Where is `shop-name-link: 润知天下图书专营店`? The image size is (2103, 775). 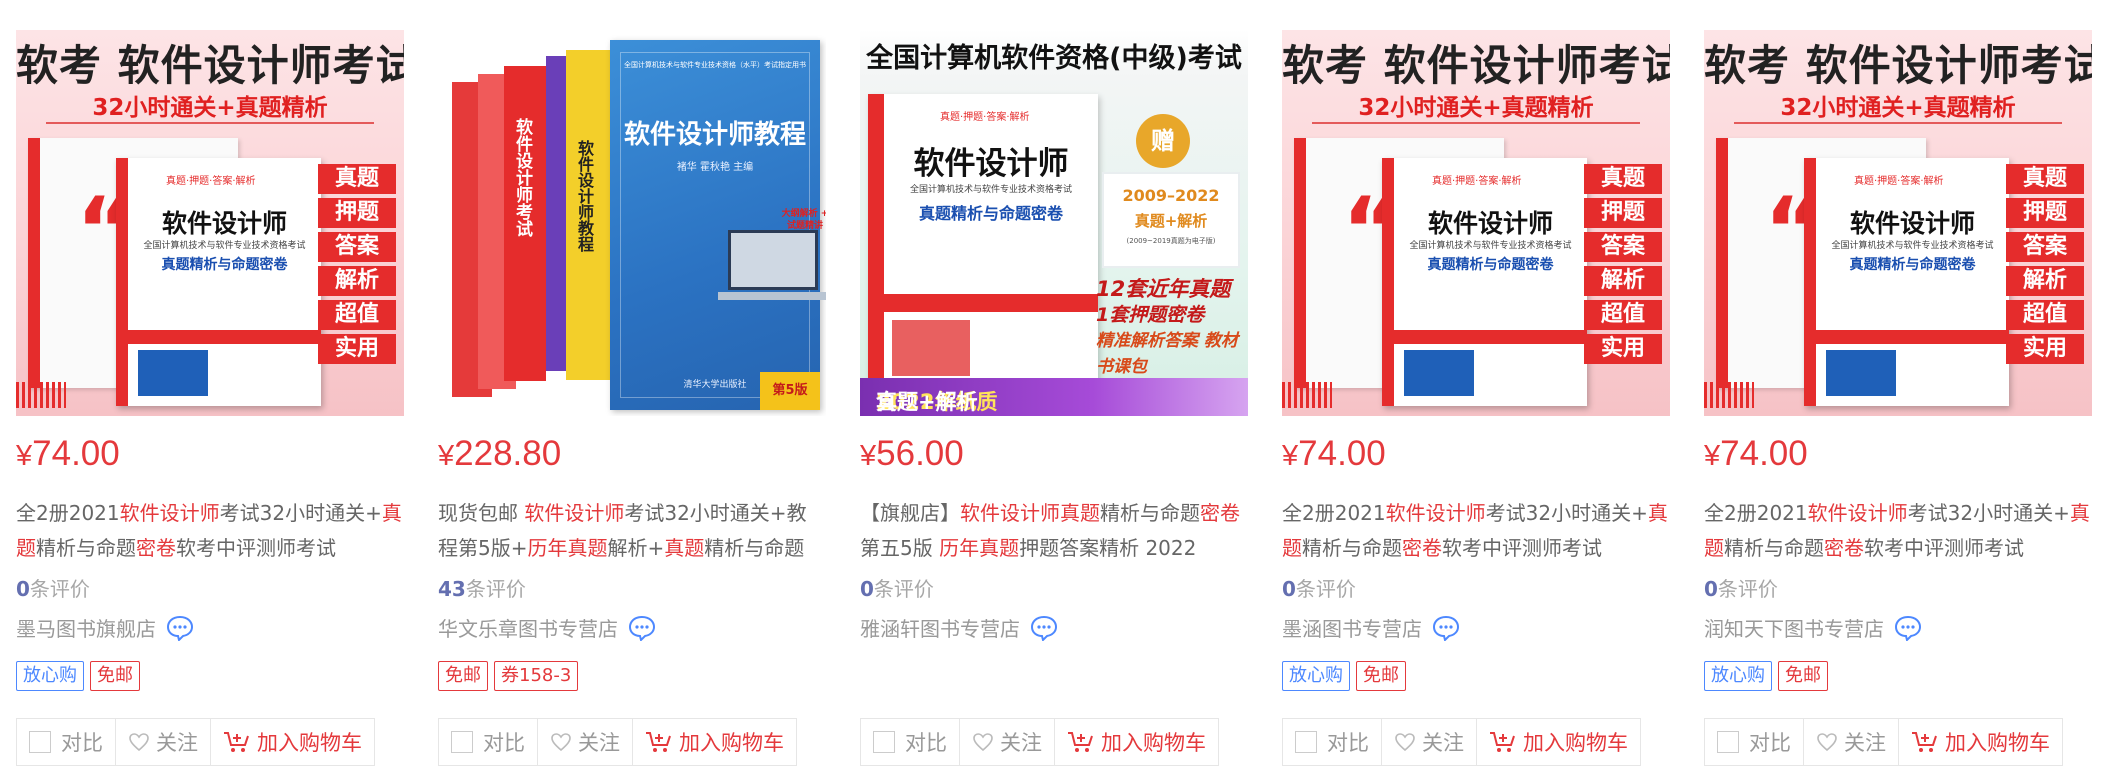
shop-name-link: 润知天下图书专营店 is located at coordinates (1794, 627).